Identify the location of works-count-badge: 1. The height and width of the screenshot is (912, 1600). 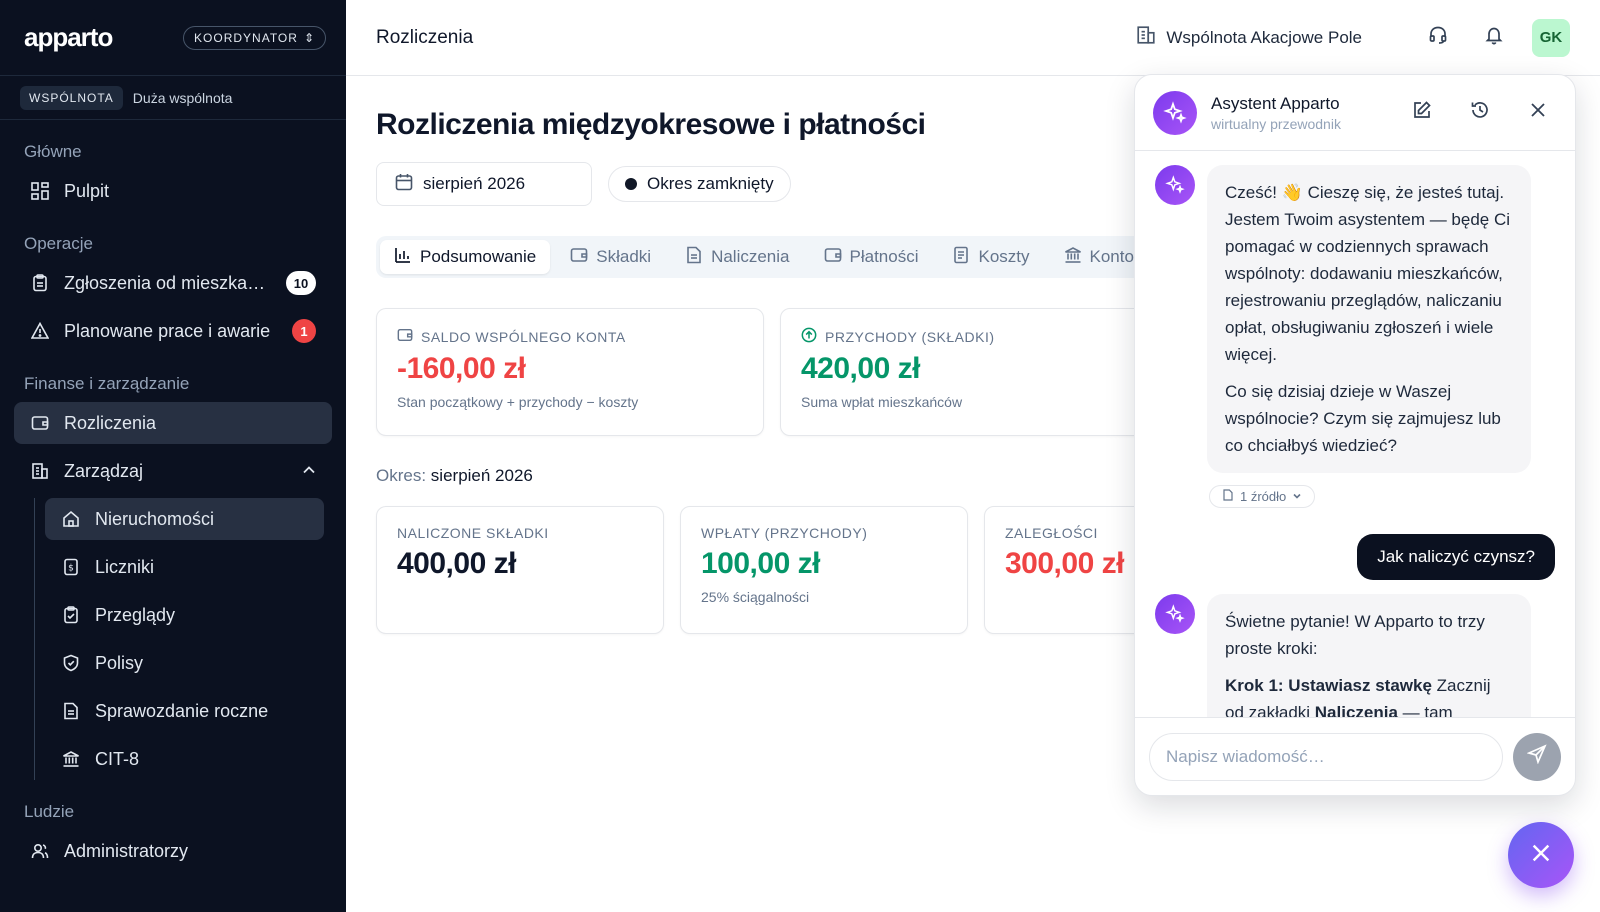
(304, 331).